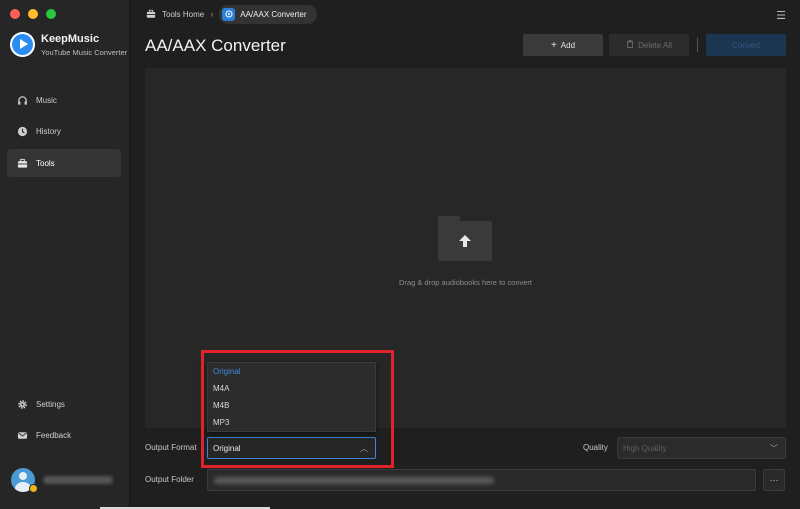 This screenshot has width=800, height=509. What do you see at coordinates (45, 163) in the screenshot?
I see `sidebar-item-label: Tools` at bounding box center [45, 163].